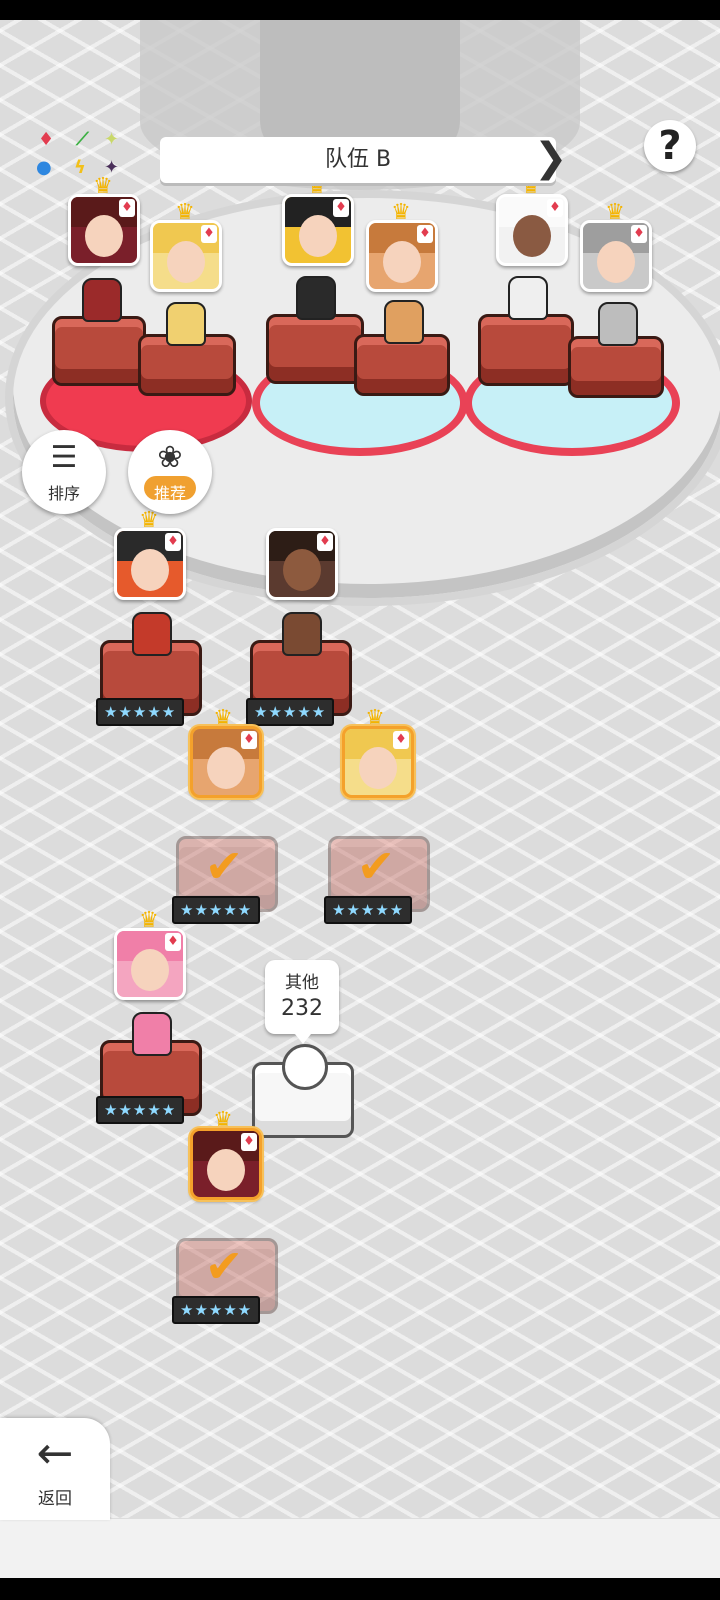  I want to click on back-button: ← 返回, so click(55, 1469).